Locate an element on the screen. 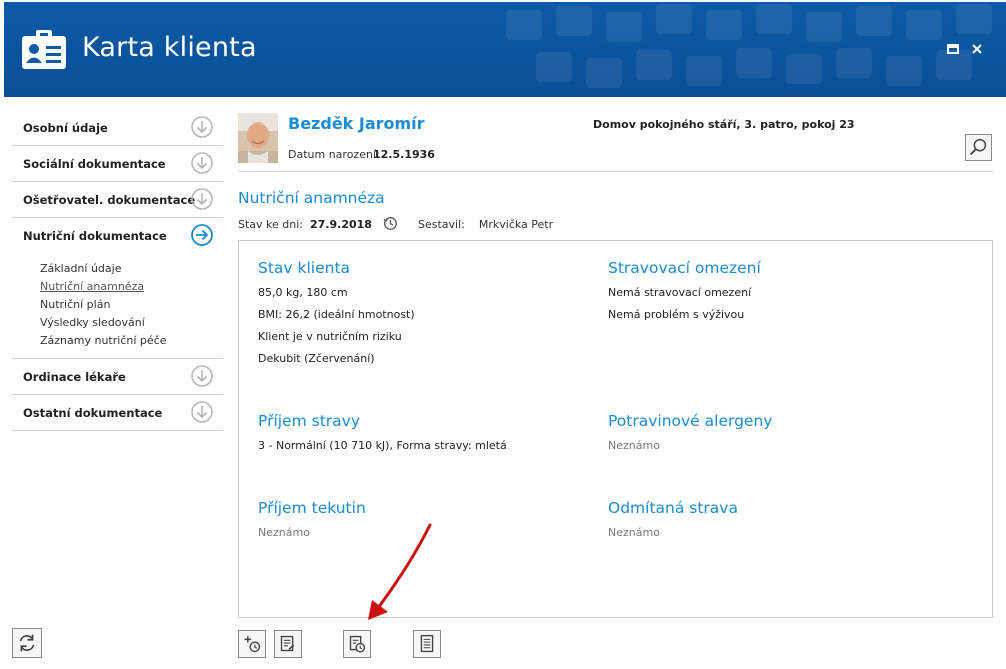 This screenshot has height=669, width=1006. document-list-icon is located at coordinates (427, 643).